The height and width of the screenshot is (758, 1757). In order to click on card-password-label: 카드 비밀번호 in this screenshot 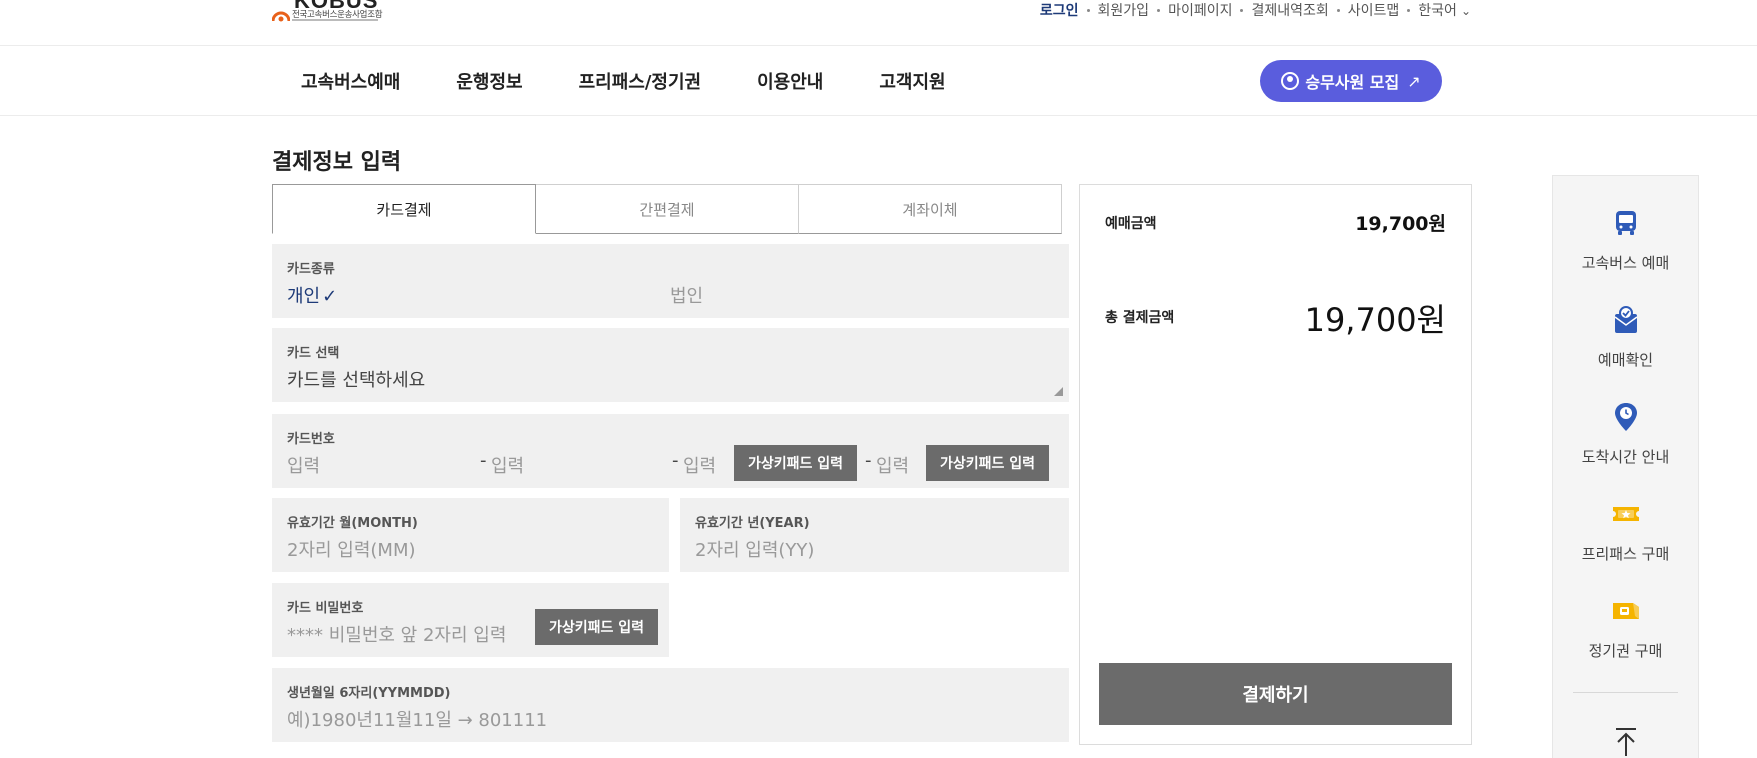, I will do `click(325, 608)`.